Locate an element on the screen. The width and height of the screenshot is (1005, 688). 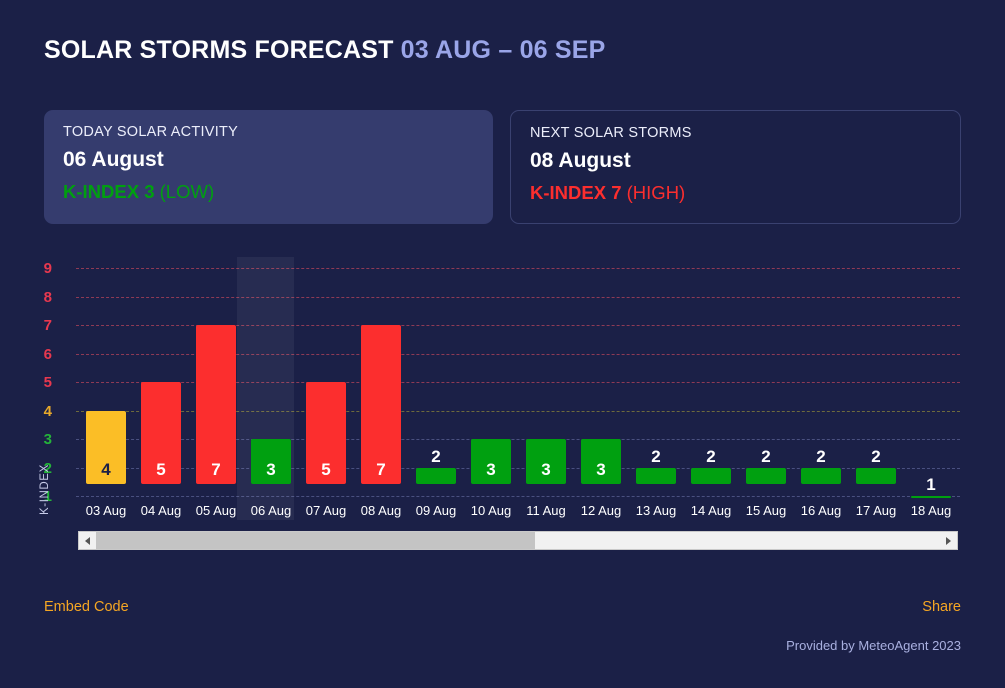
xaxis-label-12-aug: 12 Aug is located at coordinates (601, 510).